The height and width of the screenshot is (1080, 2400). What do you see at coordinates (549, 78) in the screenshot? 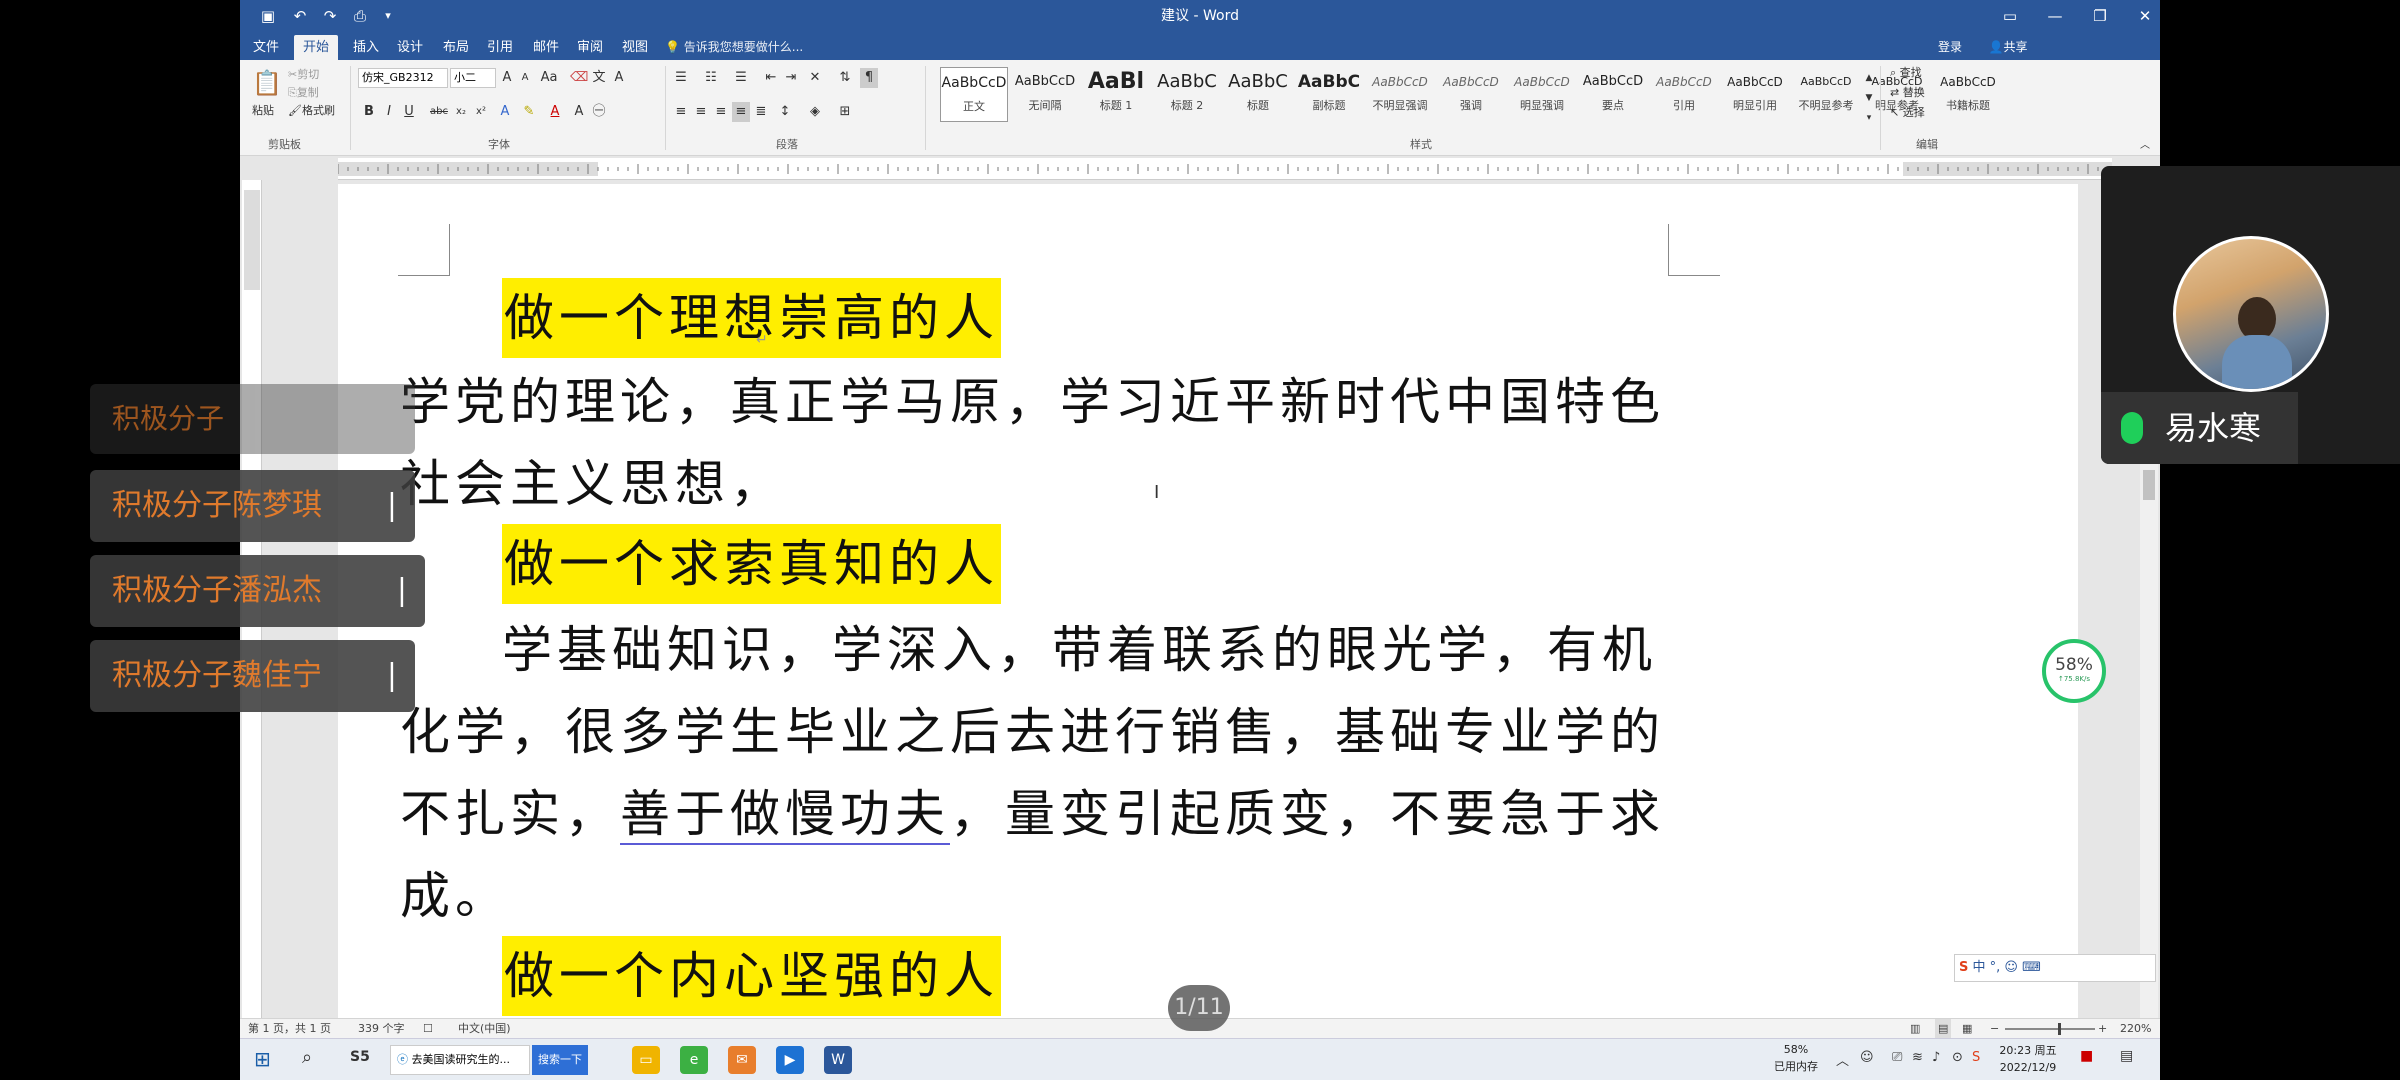
I see `change-case-icon: Aa` at bounding box center [549, 78].